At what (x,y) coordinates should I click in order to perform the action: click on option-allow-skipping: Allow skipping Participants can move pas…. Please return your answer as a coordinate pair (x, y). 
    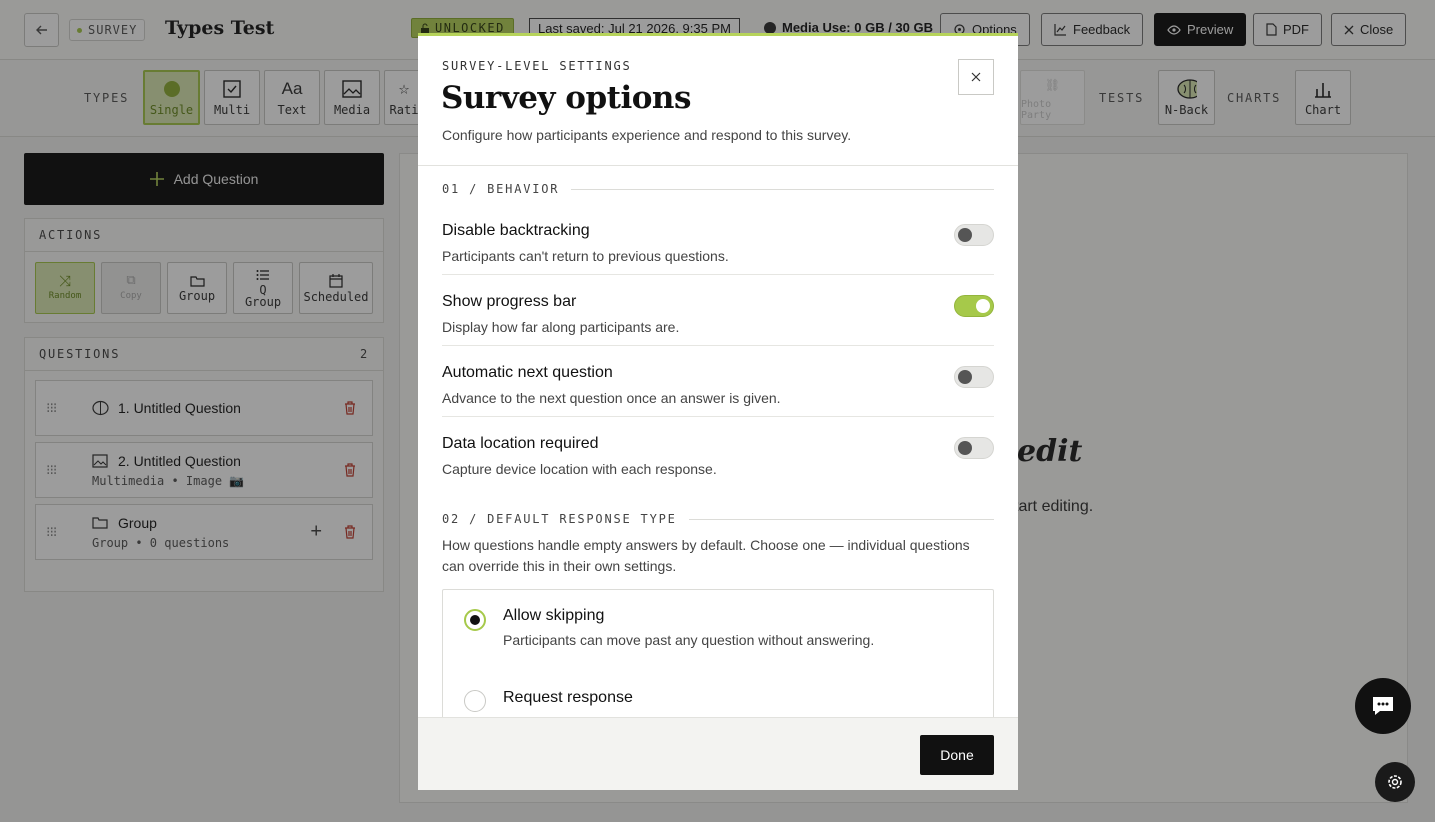
    Looking at the image, I should click on (718, 631).